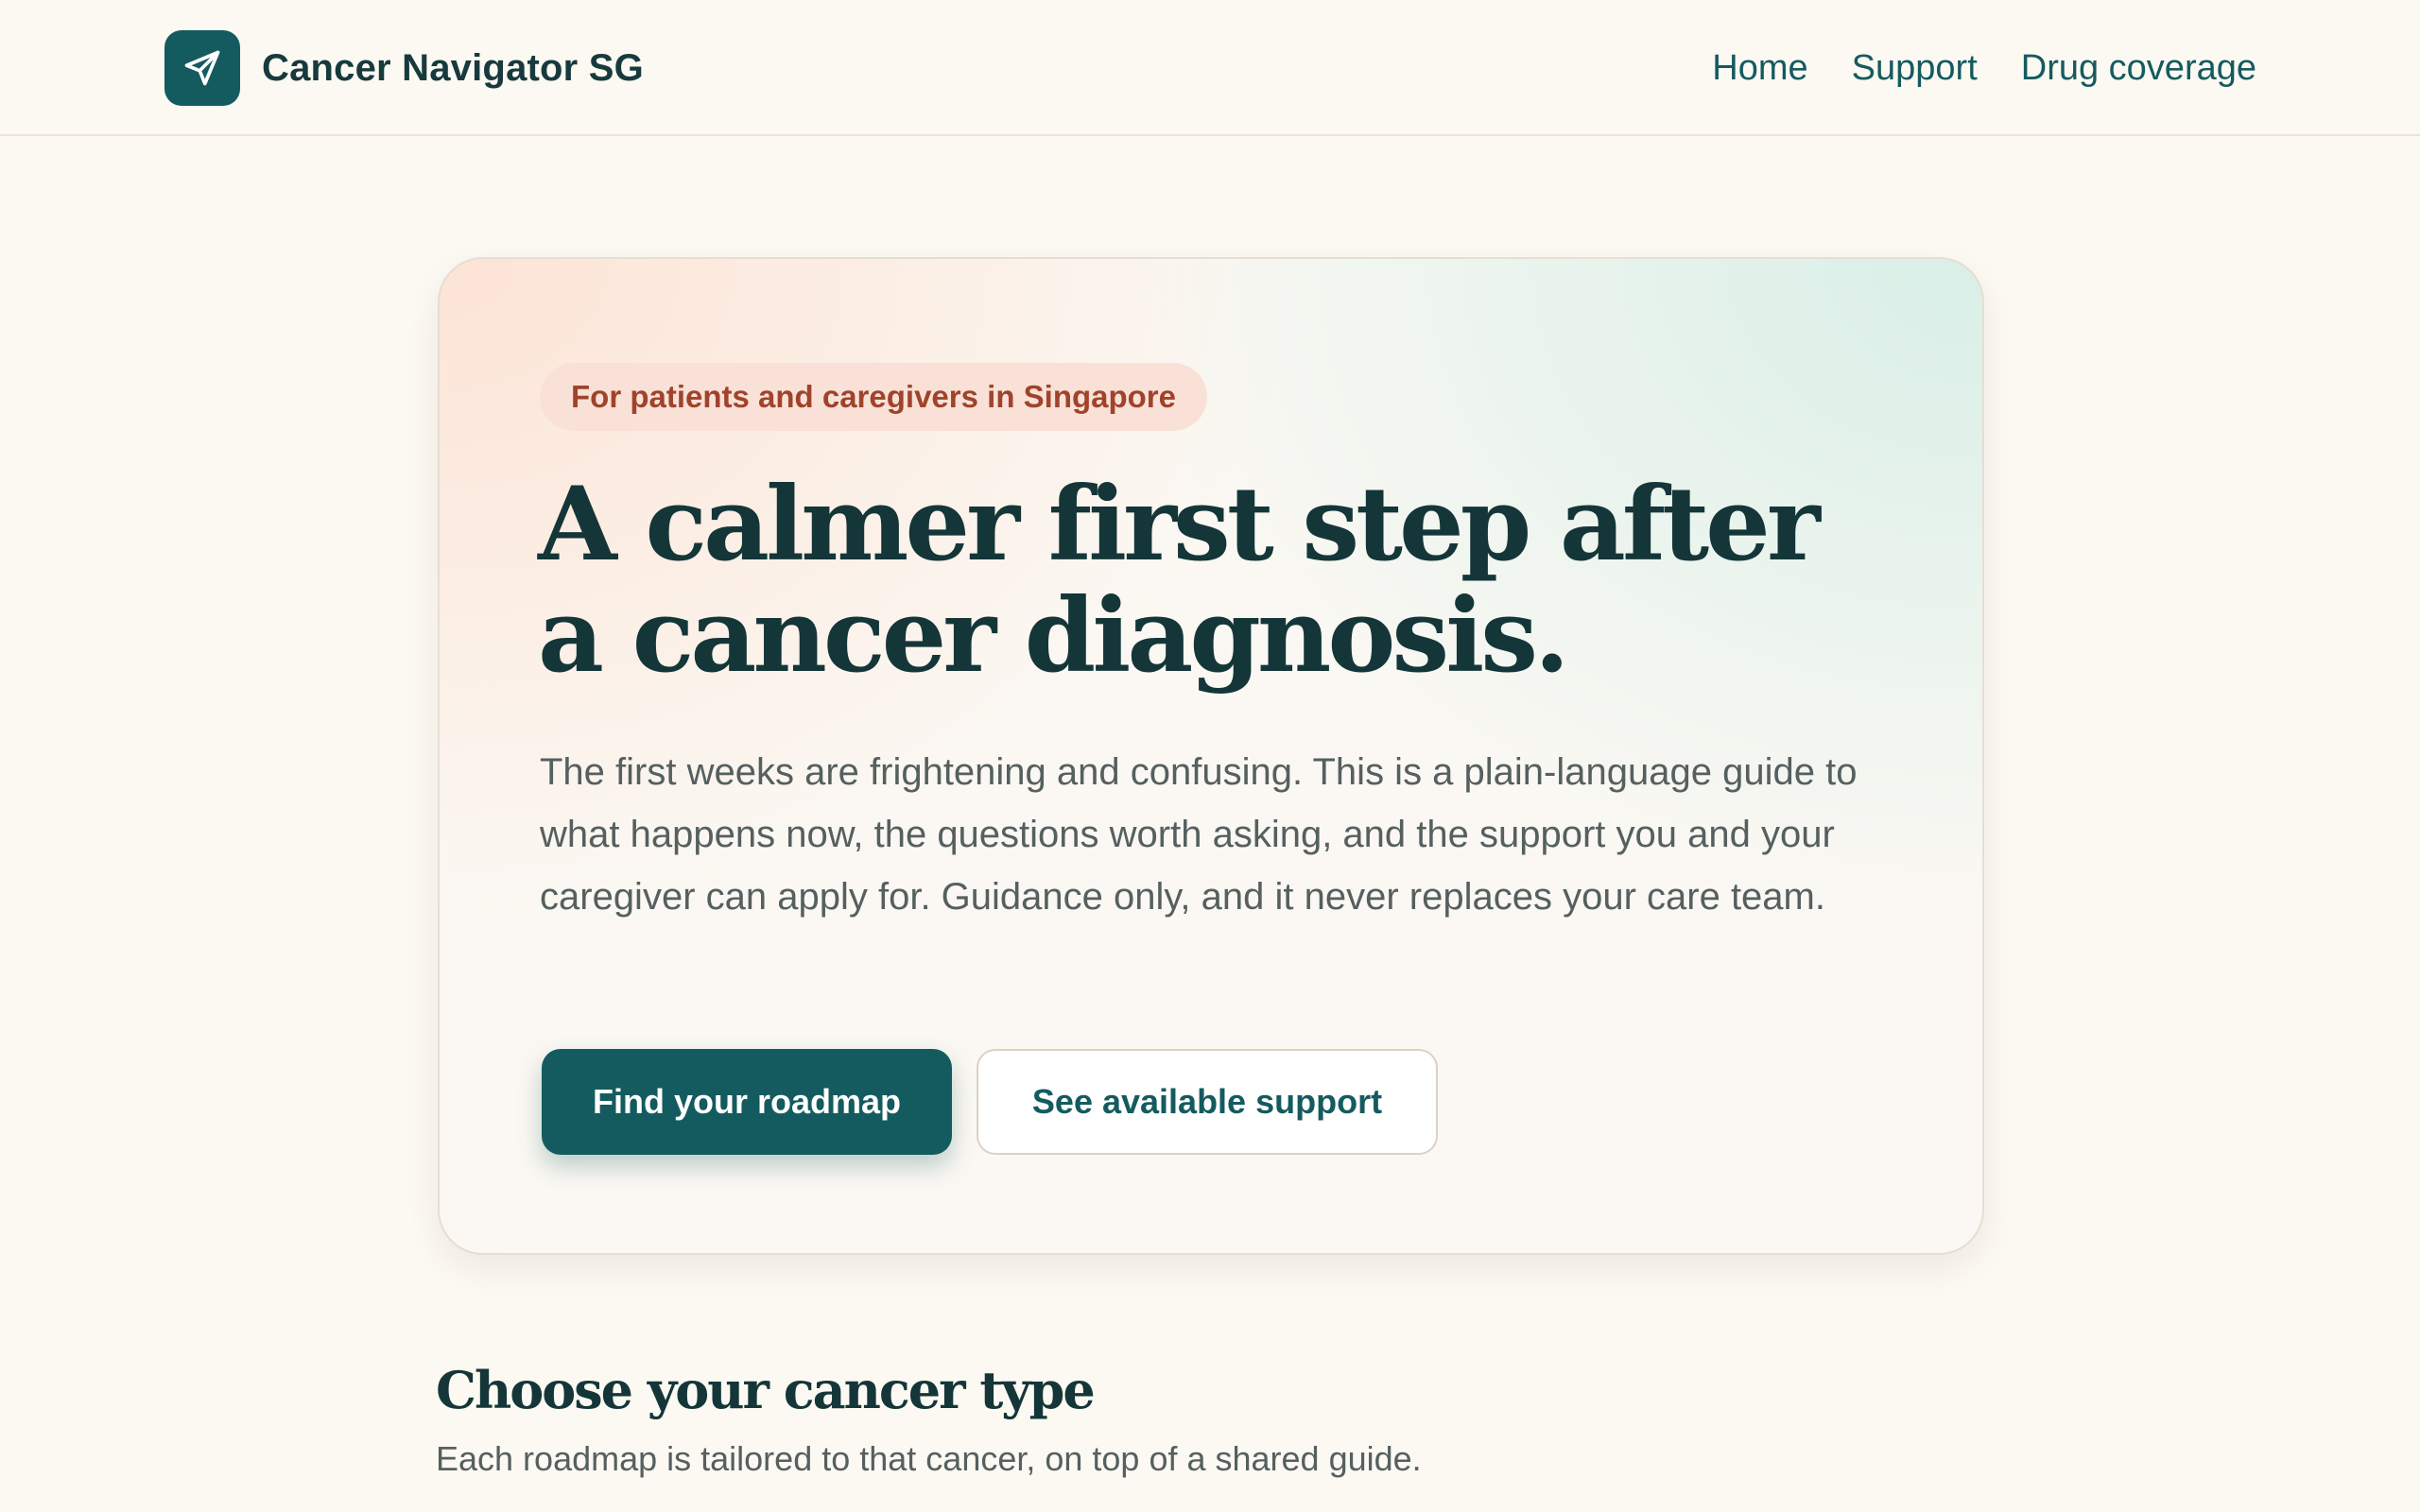 This screenshot has height=1512, width=2420. What do you see at coordinates (1179, 524) in the screenshot?
I see `hero-headline-line-1: A calmer first step after` at bounding box center [1179, 524].